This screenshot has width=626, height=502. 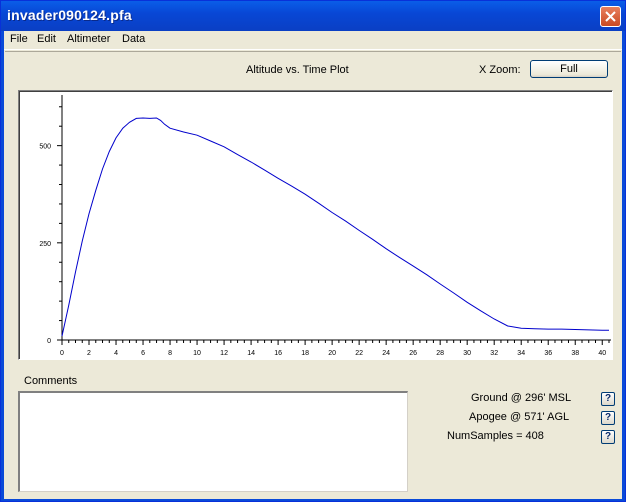 I want to click on title-bar: invader090124.pfa, so click(x=313, y=16).